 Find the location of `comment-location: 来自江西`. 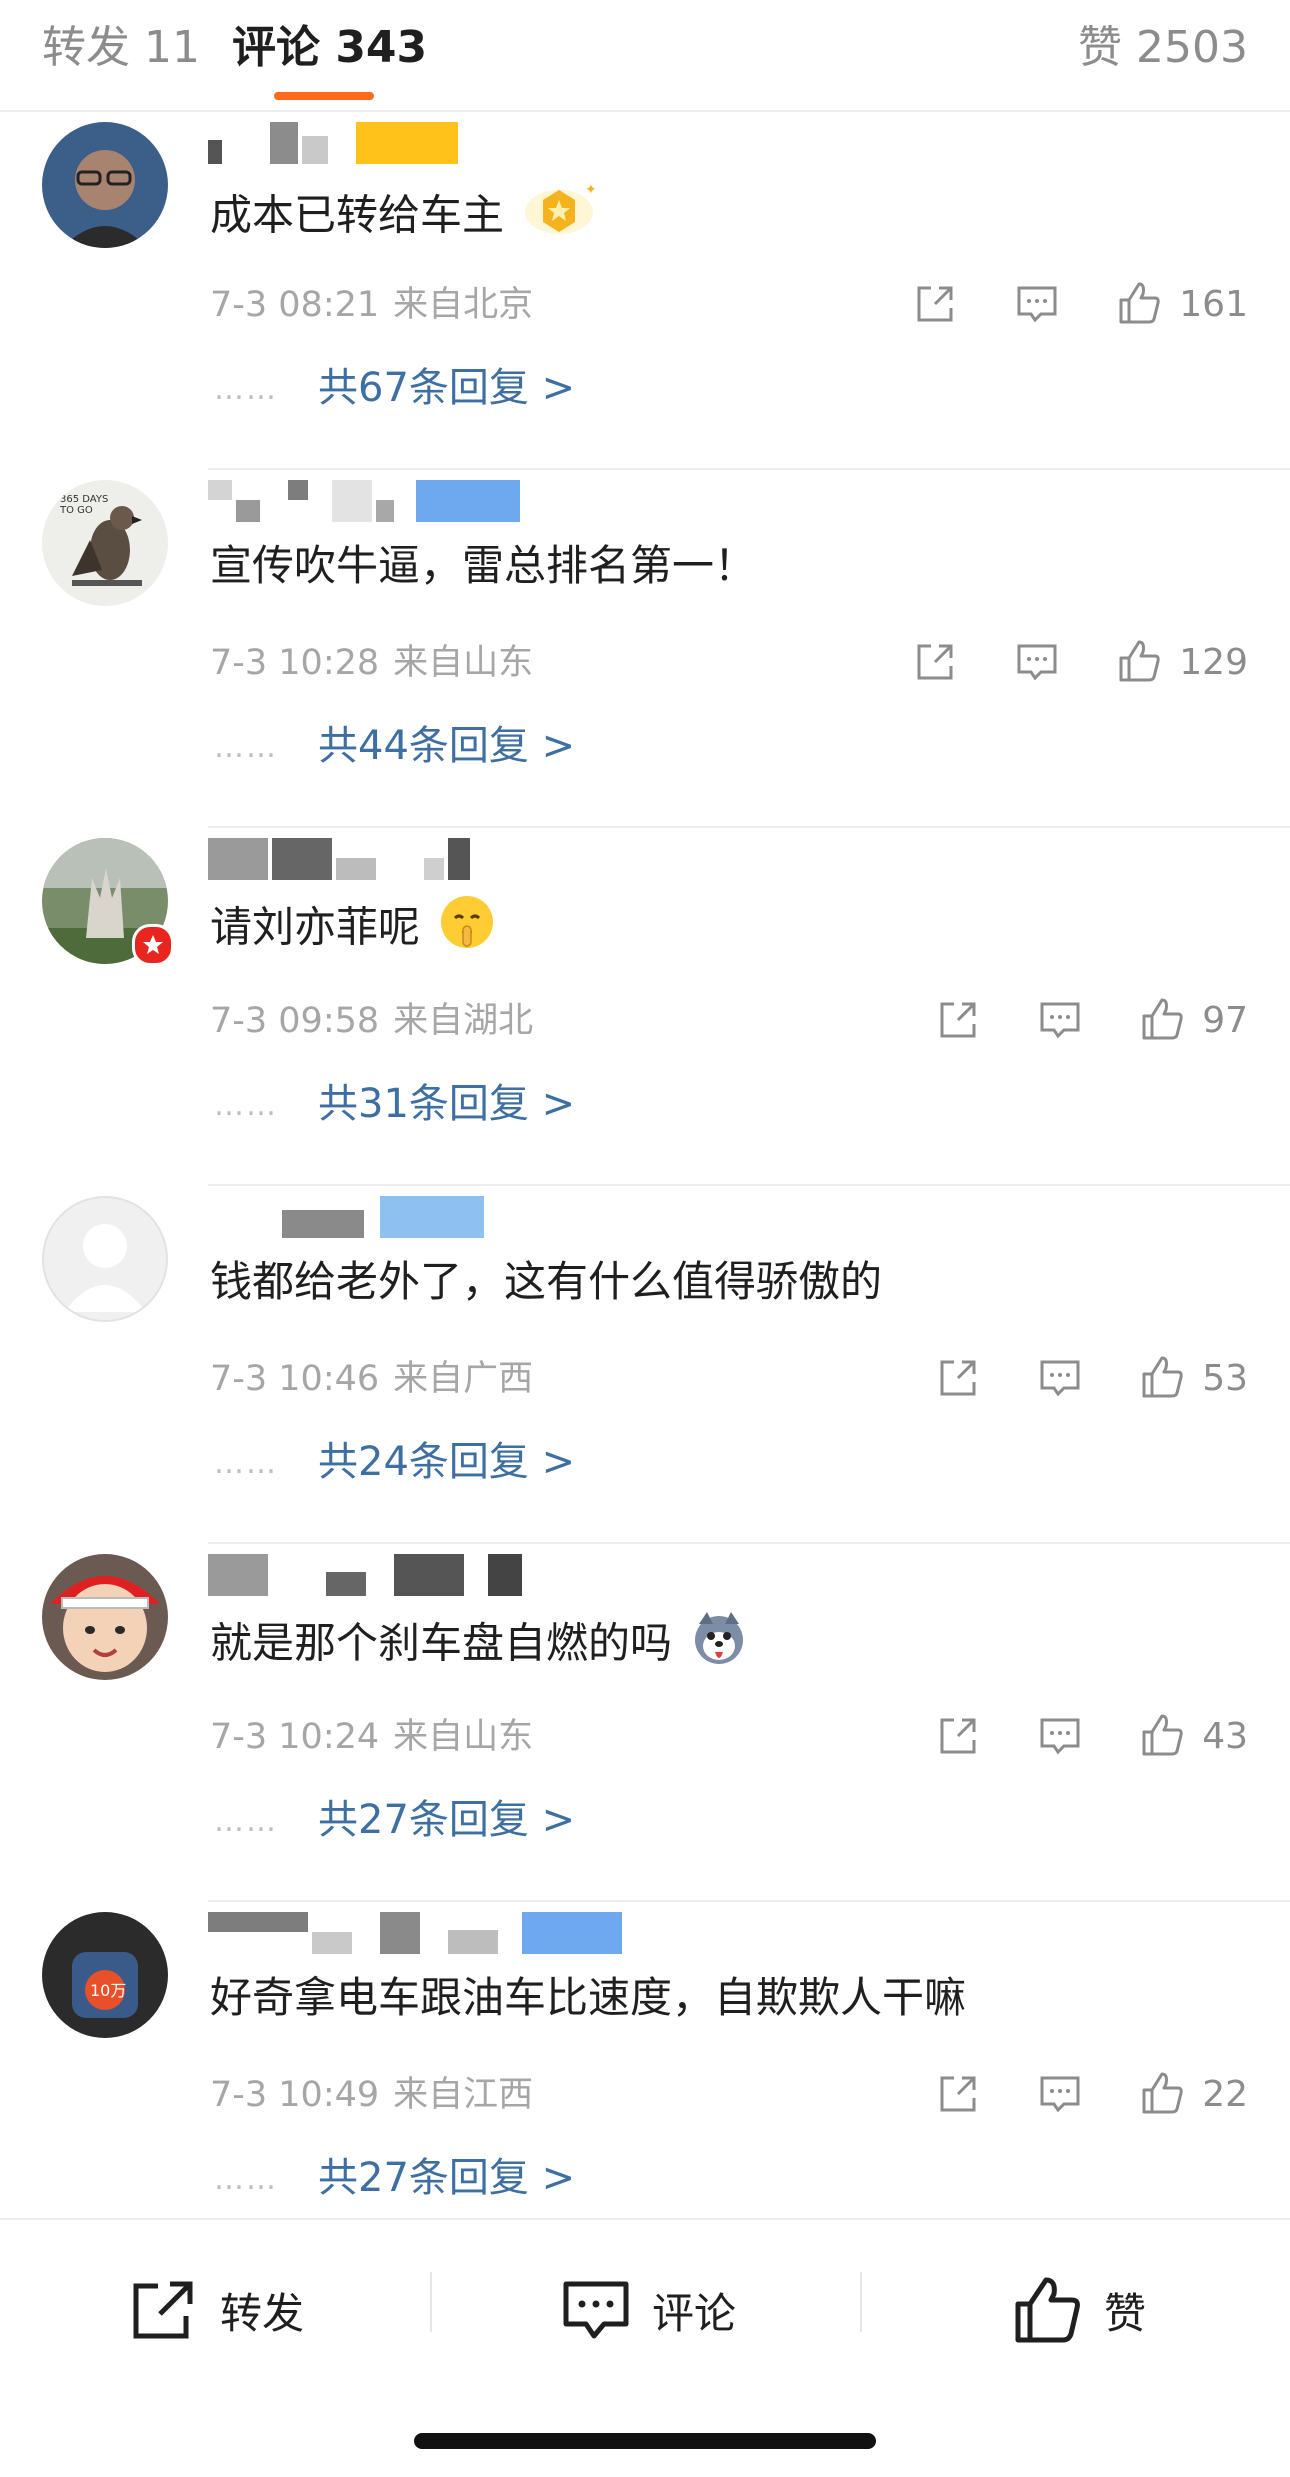

comment-location: 来自江西 is located at coordinates (463, 2095).